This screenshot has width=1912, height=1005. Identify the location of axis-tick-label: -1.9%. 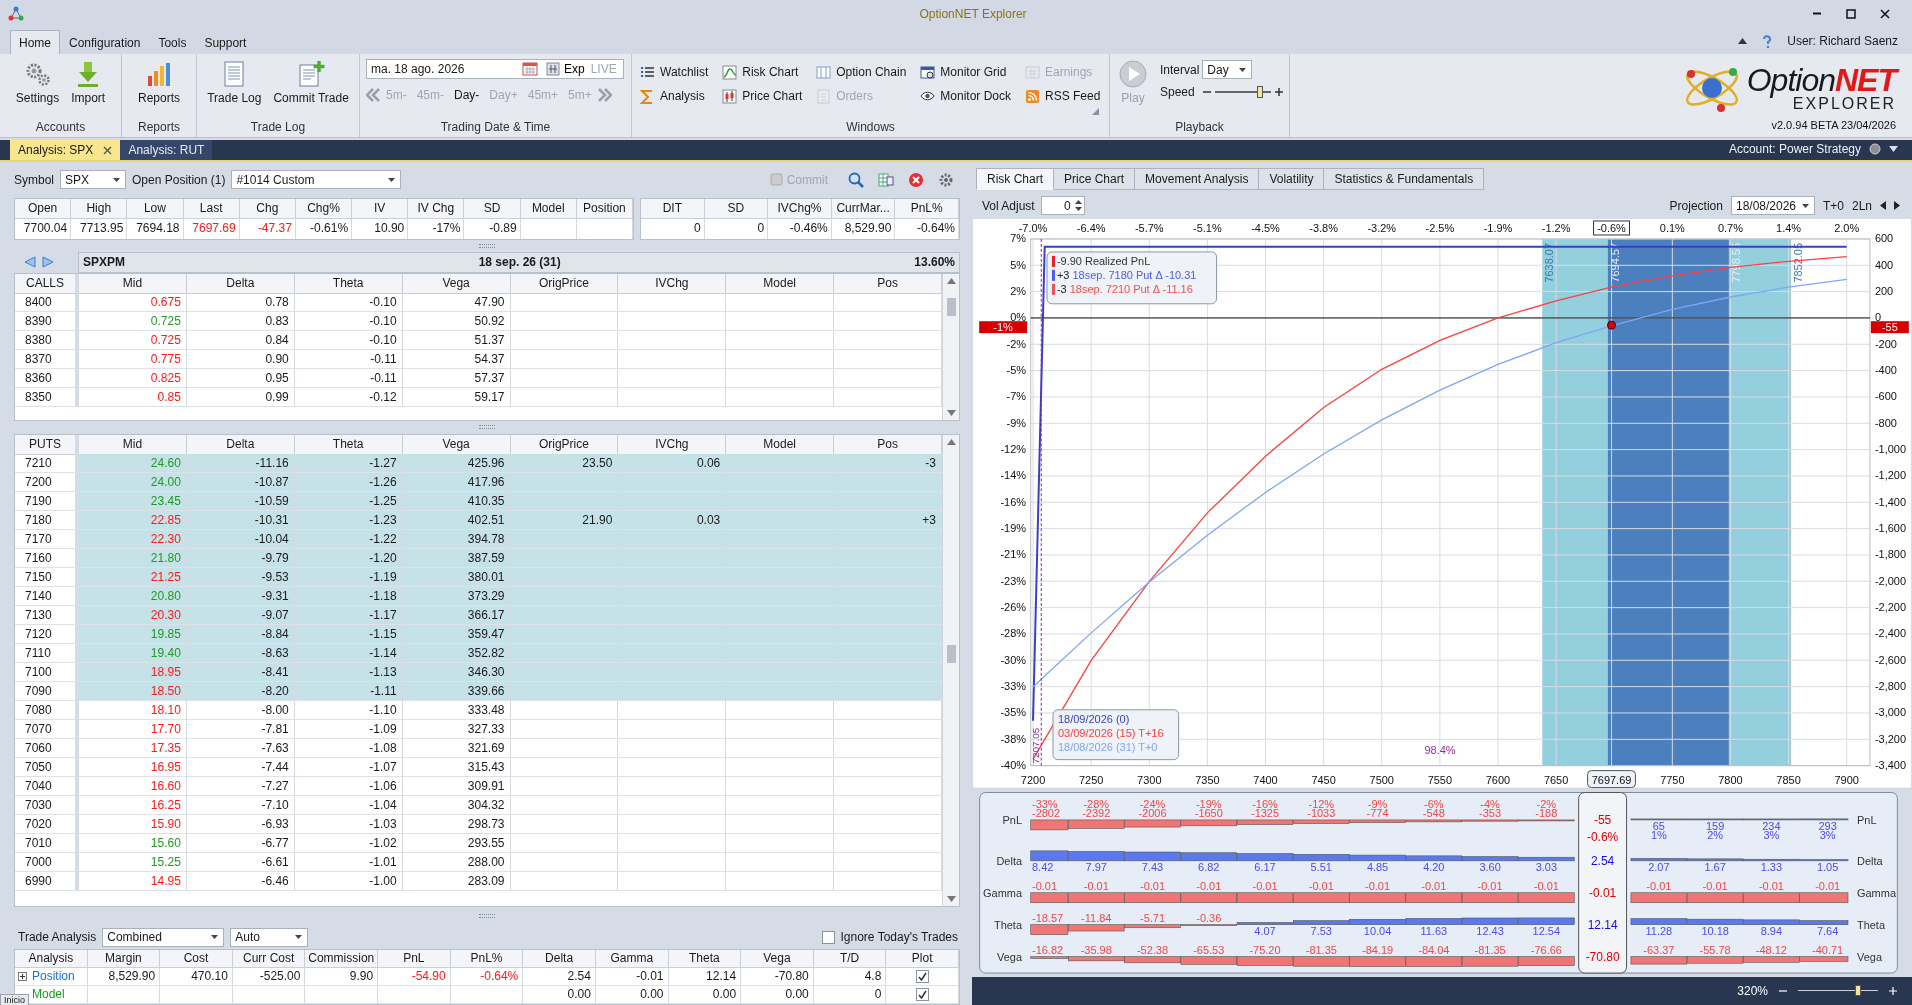
(1498, 227).